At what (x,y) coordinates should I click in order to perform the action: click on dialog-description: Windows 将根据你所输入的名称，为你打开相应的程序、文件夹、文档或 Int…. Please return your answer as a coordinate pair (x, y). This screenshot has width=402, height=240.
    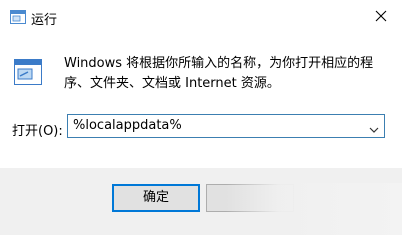
    Looking at the image, I should click on (219, 73).